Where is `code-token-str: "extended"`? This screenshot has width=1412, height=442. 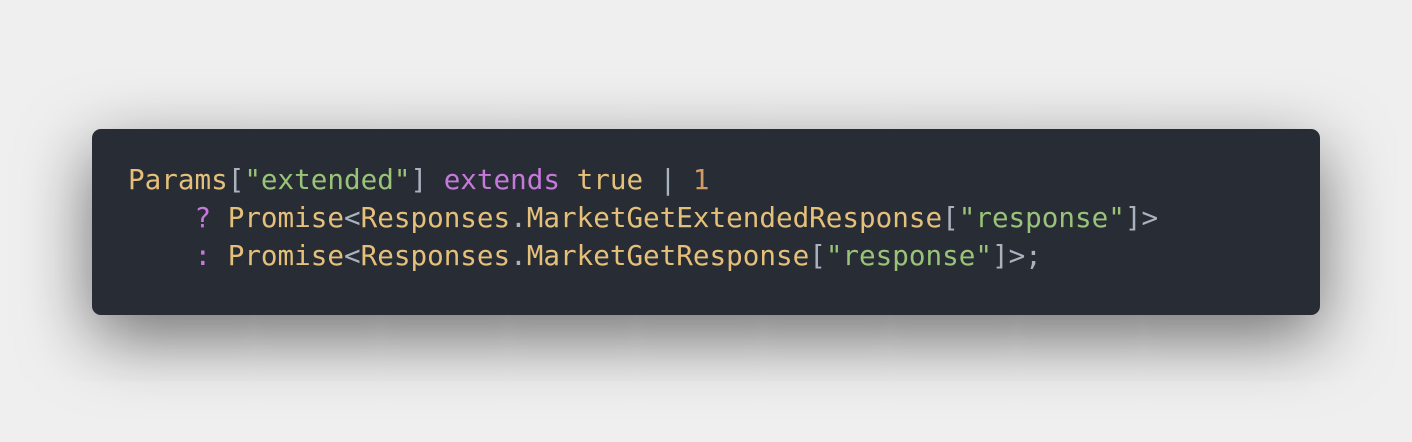
code-token-str: "extended" is located at coordinates (327, 179).